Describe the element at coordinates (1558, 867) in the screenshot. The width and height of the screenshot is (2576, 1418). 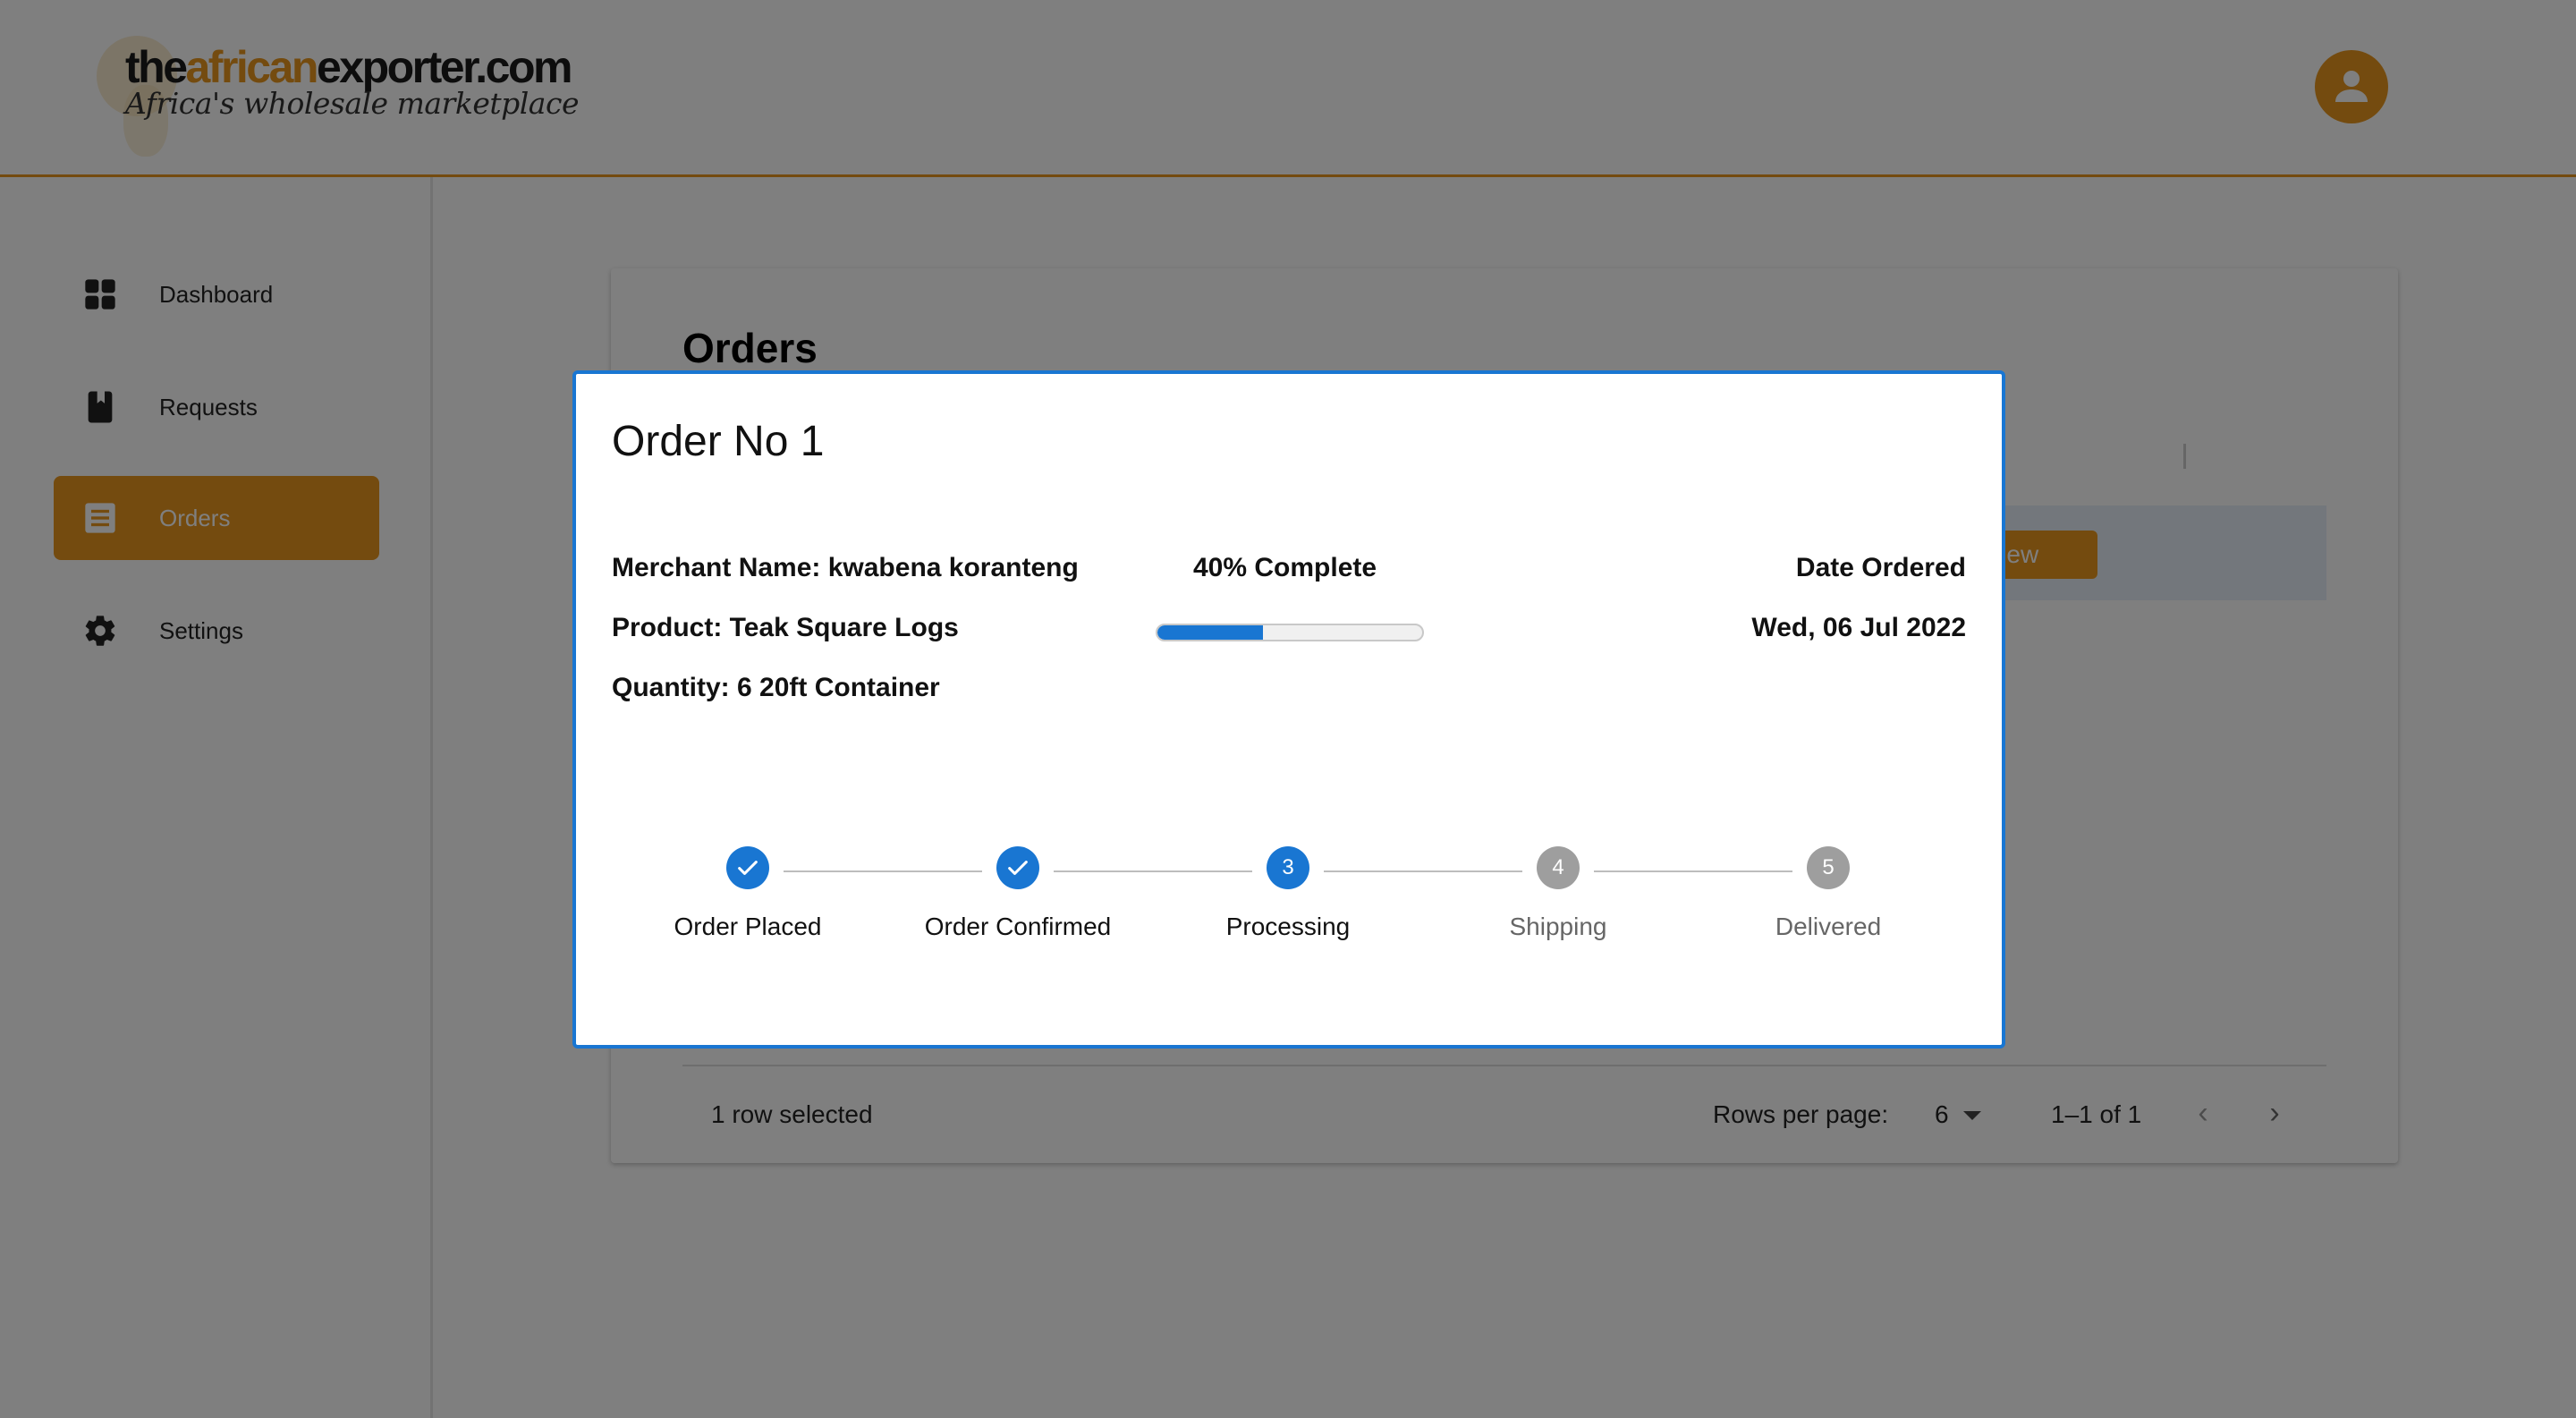
I see `step-number-badge: 4` at that location.